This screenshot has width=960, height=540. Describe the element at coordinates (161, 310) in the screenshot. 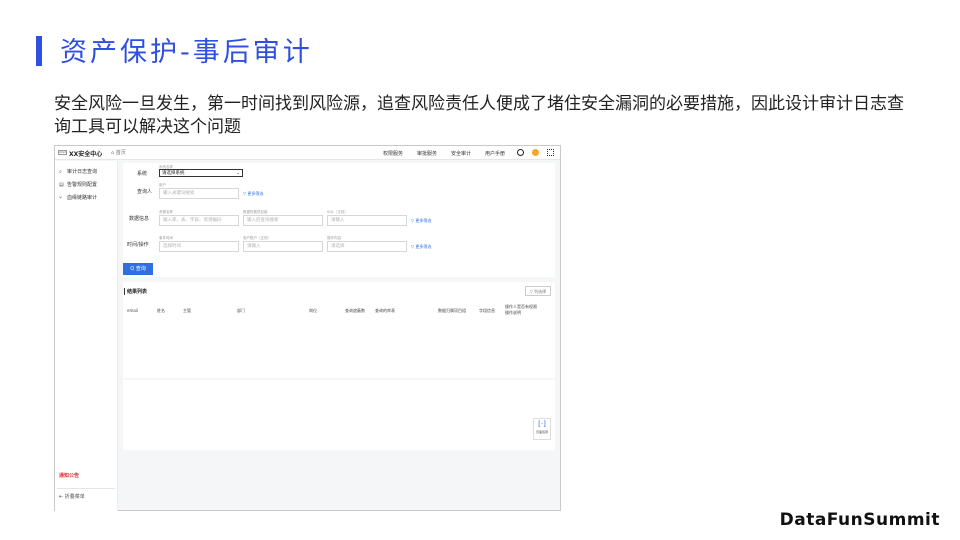

I see `column-header-name: 姓名` at that location.